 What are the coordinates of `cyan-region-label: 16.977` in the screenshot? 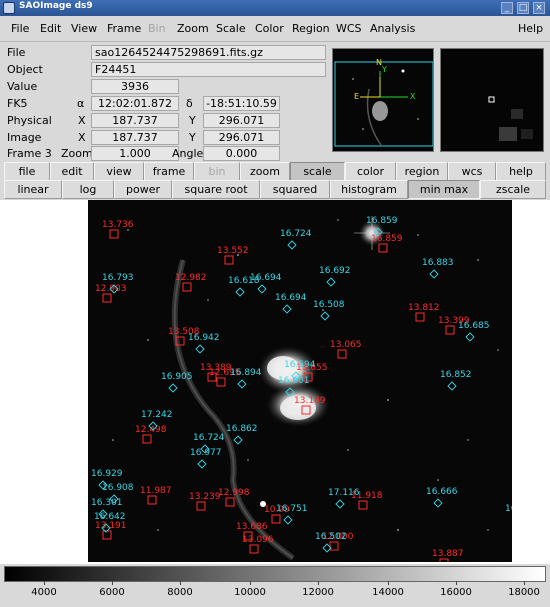 It's located at (206, 453).